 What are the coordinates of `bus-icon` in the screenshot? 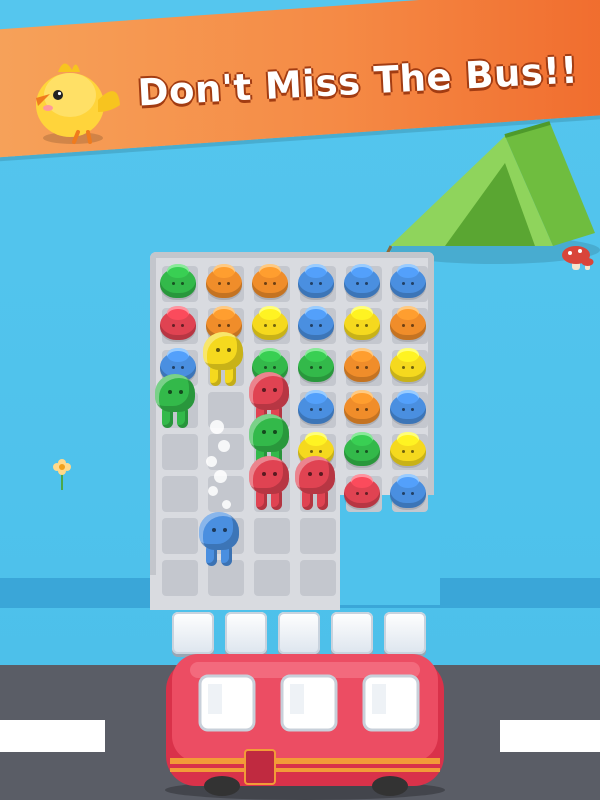 It's located at (305, 720).